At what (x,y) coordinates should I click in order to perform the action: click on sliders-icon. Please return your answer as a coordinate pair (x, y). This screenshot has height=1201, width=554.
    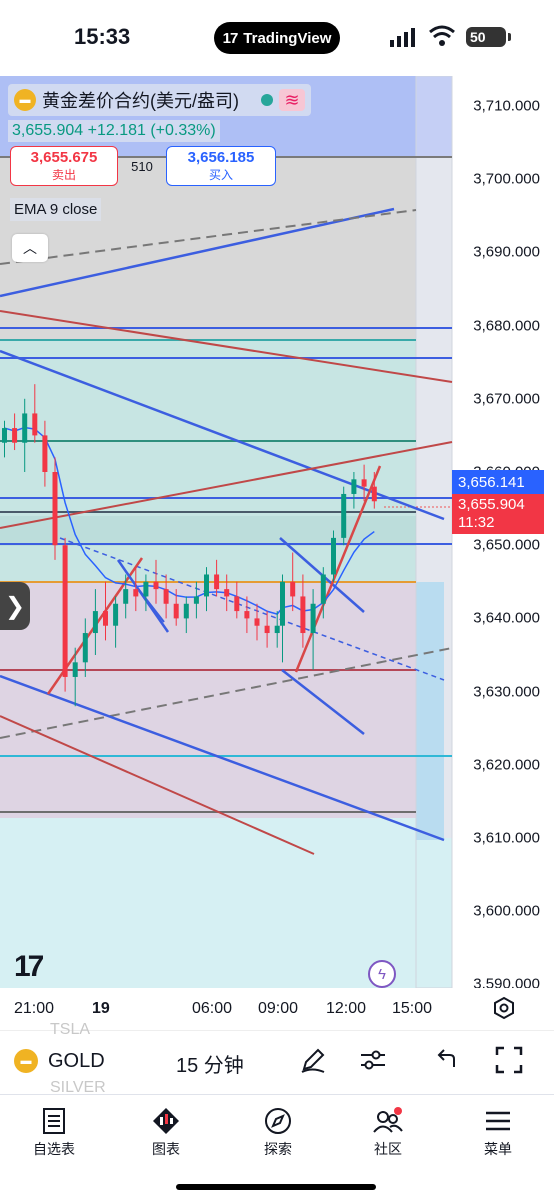
    Looking at the image, I should click on (373, 1060).